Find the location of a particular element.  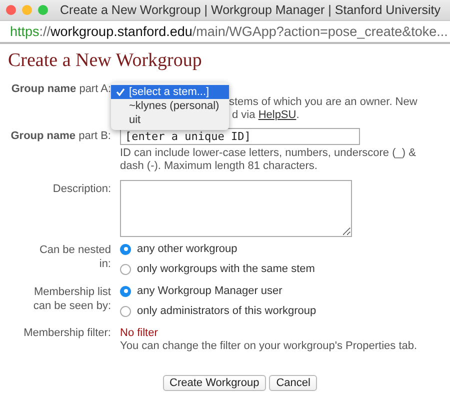

radio-option: only administrators of this workgroup is located at coordinates (281, 311).